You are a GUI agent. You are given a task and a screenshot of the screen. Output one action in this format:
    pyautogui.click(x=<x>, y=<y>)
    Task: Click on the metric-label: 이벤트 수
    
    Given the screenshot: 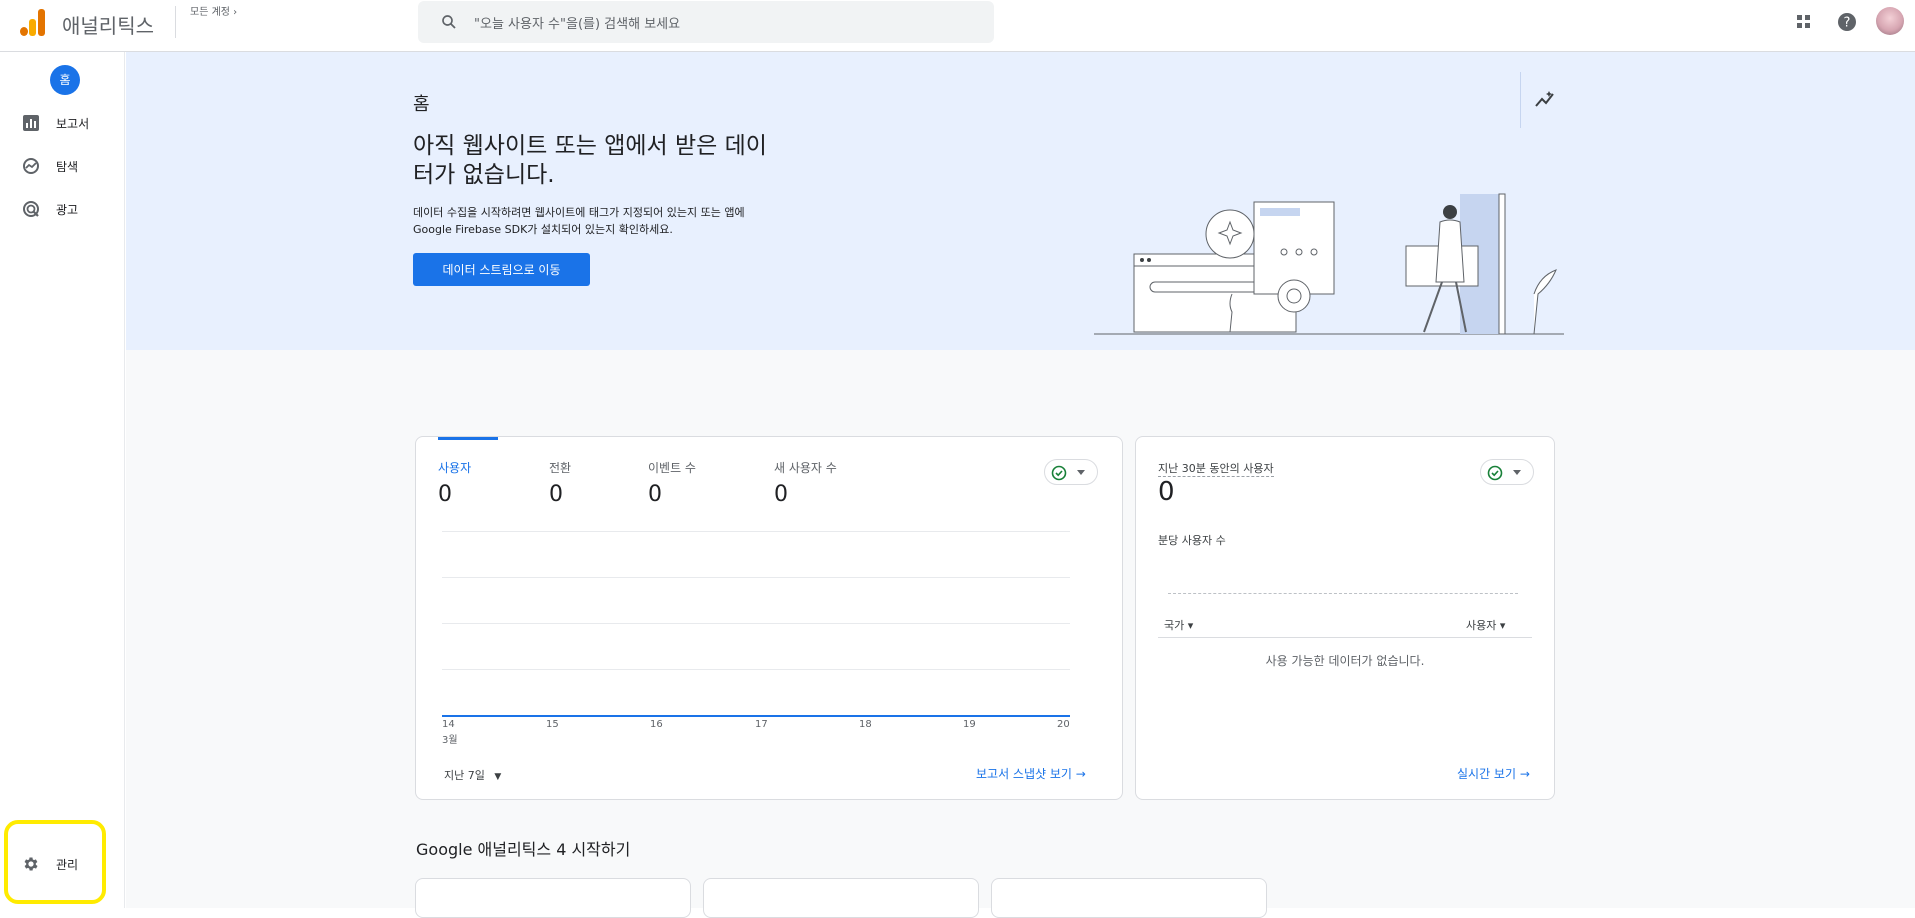 What is the action you would take?
    pyautogui.click(x=672, y=468)
    